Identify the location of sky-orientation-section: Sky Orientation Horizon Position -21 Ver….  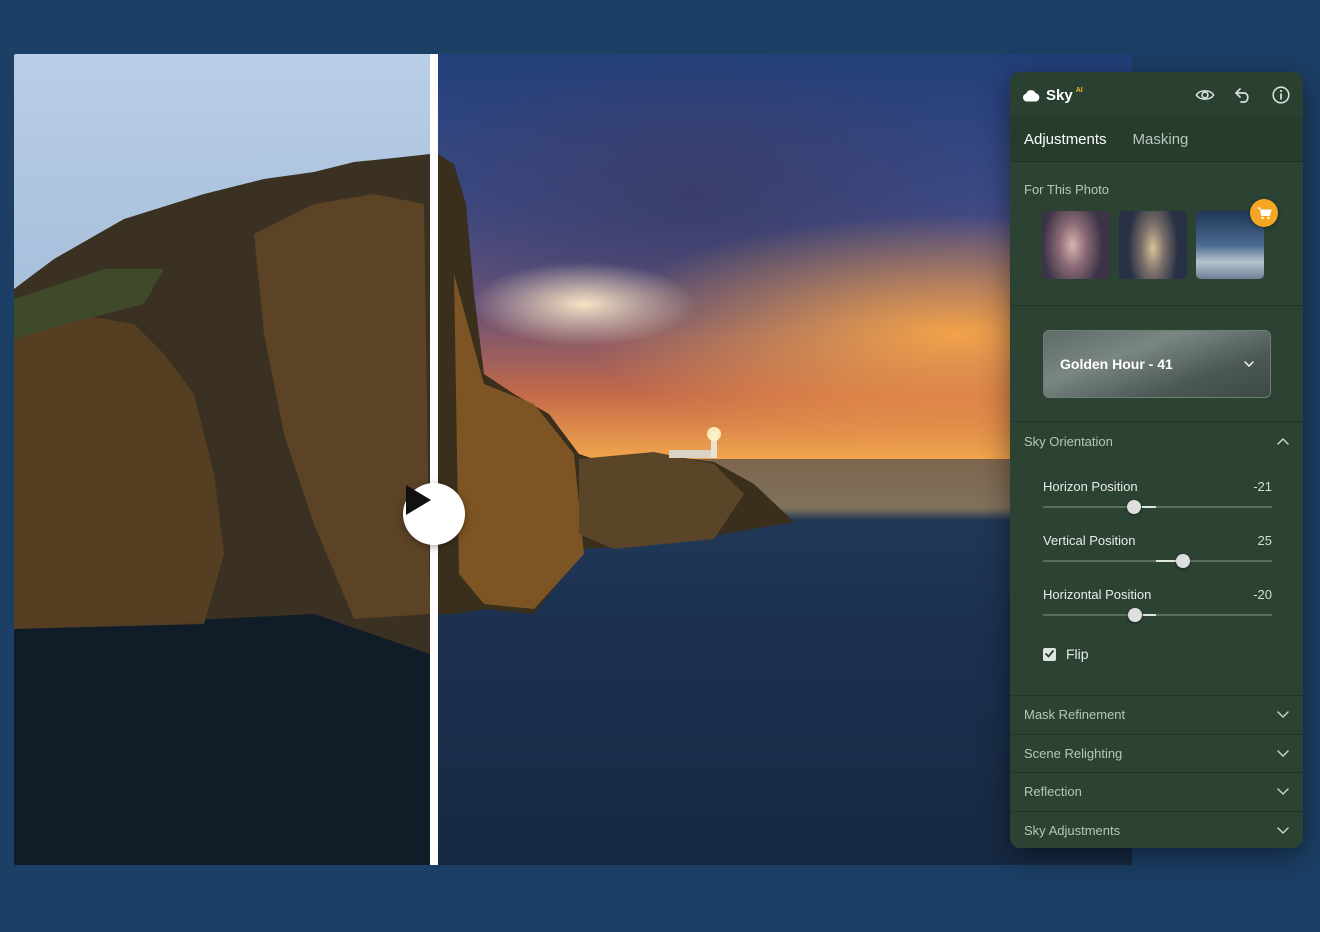
(1156, 559).